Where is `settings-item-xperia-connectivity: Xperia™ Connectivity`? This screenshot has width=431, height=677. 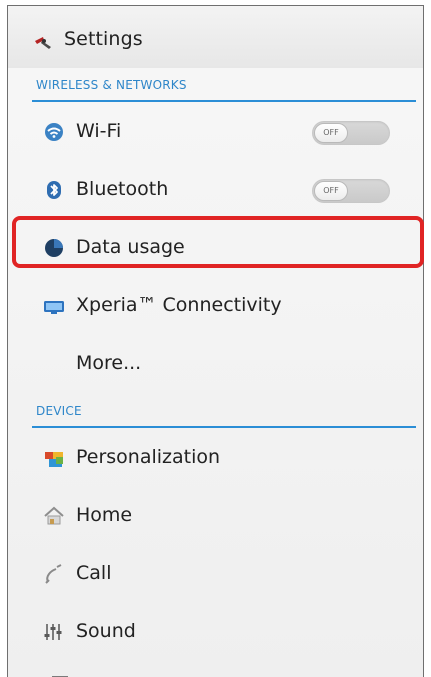 settings-item-xperia-connectivity: Xperia™ Connectivity is located at coordinates (225, 307).